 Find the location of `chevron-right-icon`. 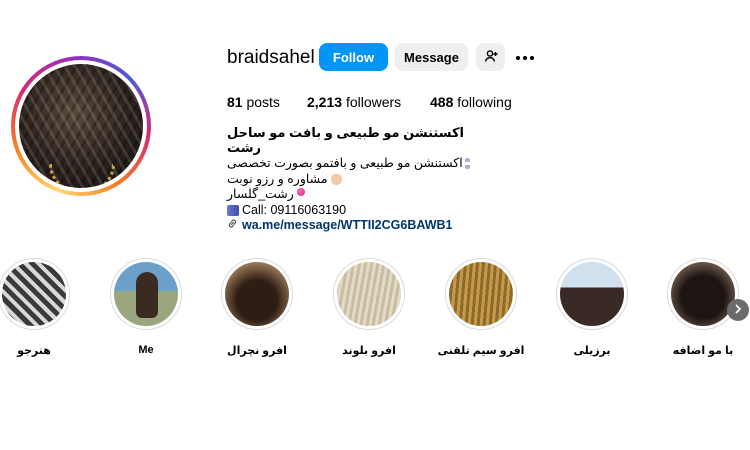

chevron-right-icon is located at coordinates (738, 310).